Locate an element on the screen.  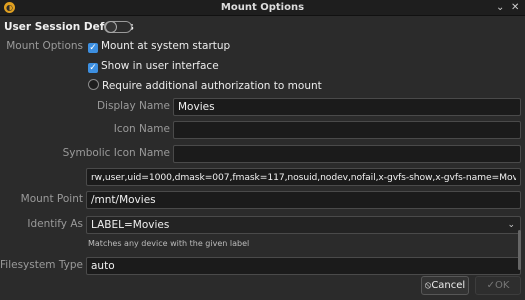
mount-options-string-input is located at coordinates (303, 177).